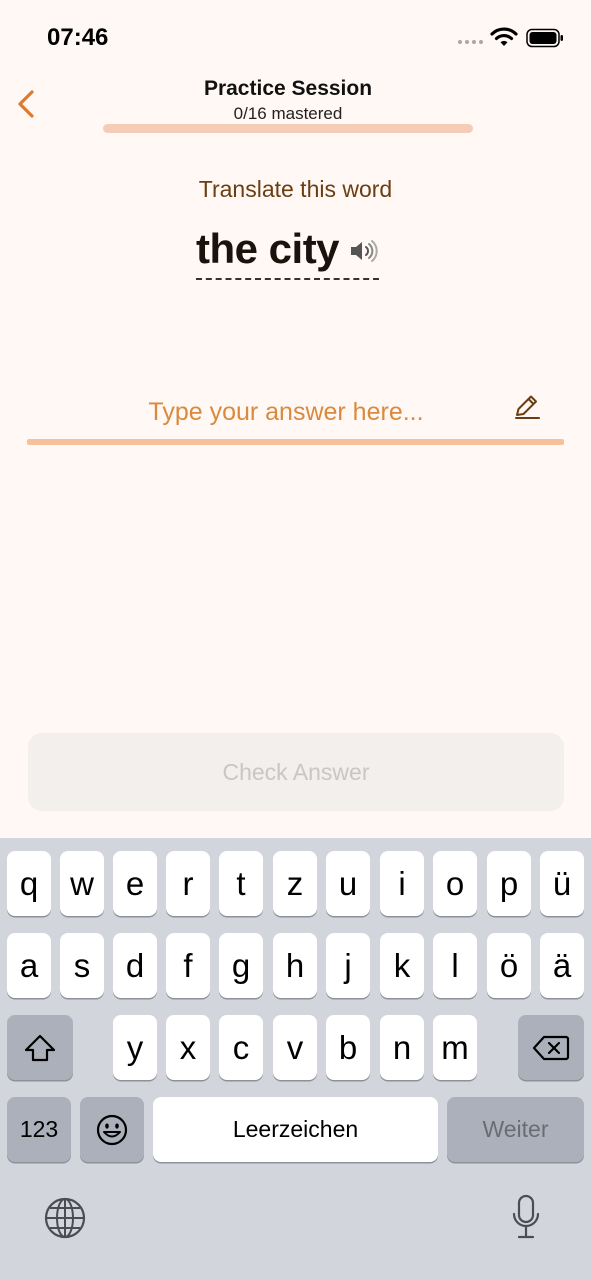 The image size is (591, 1280). What do you see at coordinates (504, 36) in the screenshot?
I see `wifi-icon` at bounding box center [504, 36].